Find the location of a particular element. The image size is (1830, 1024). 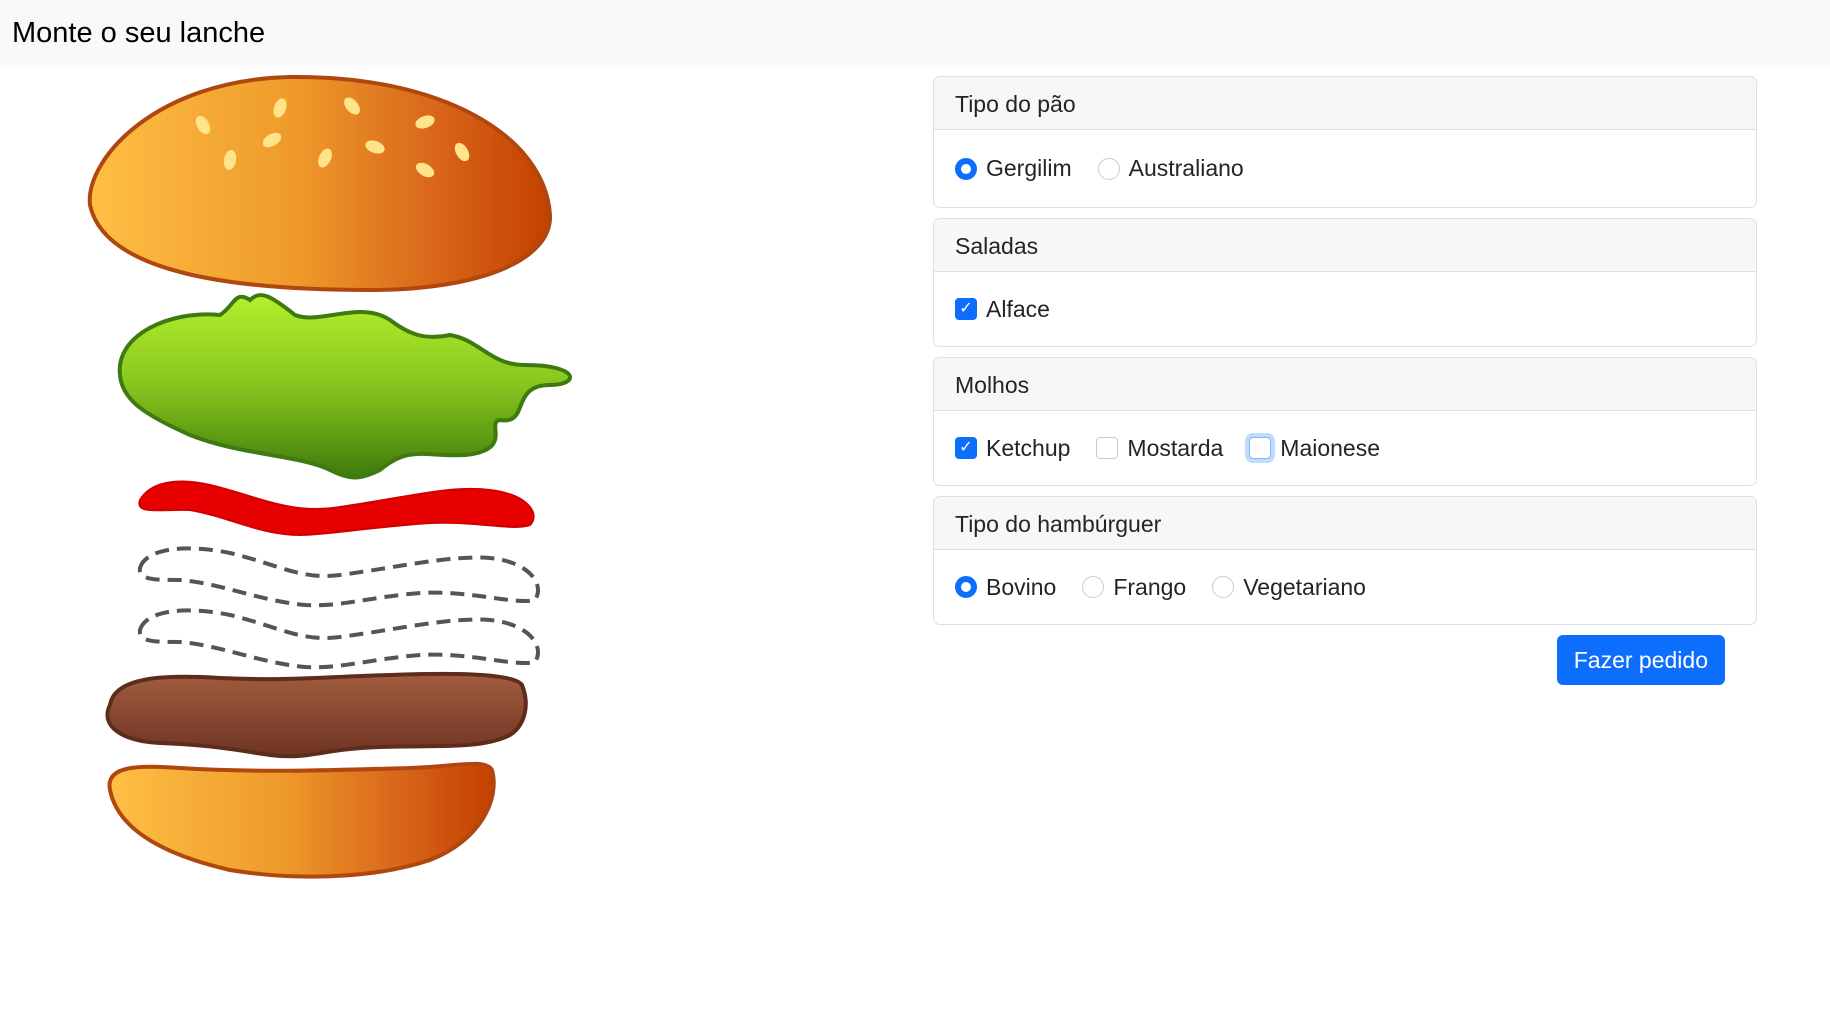

submit-row: Fazer pedido is located at coordinates (1345, 660).